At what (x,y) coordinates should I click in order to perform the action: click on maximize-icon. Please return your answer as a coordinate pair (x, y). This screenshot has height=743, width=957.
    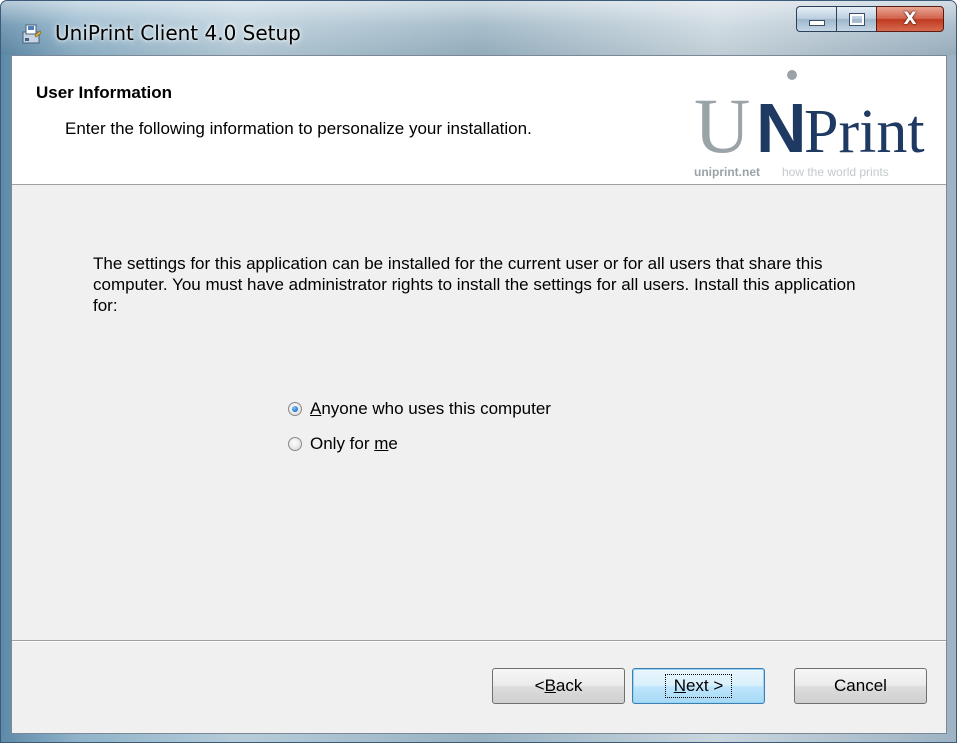
    Looking at the image, I should click on (856, 19).